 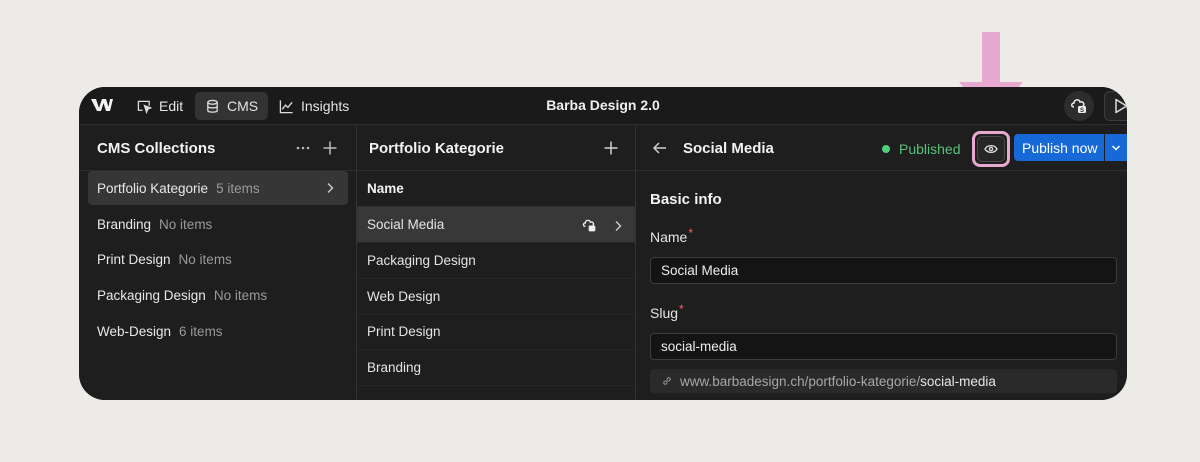 What do you see at coordinates (883, 270) in the screenshot?
I see `name-field` at bounding box center [883, 270].